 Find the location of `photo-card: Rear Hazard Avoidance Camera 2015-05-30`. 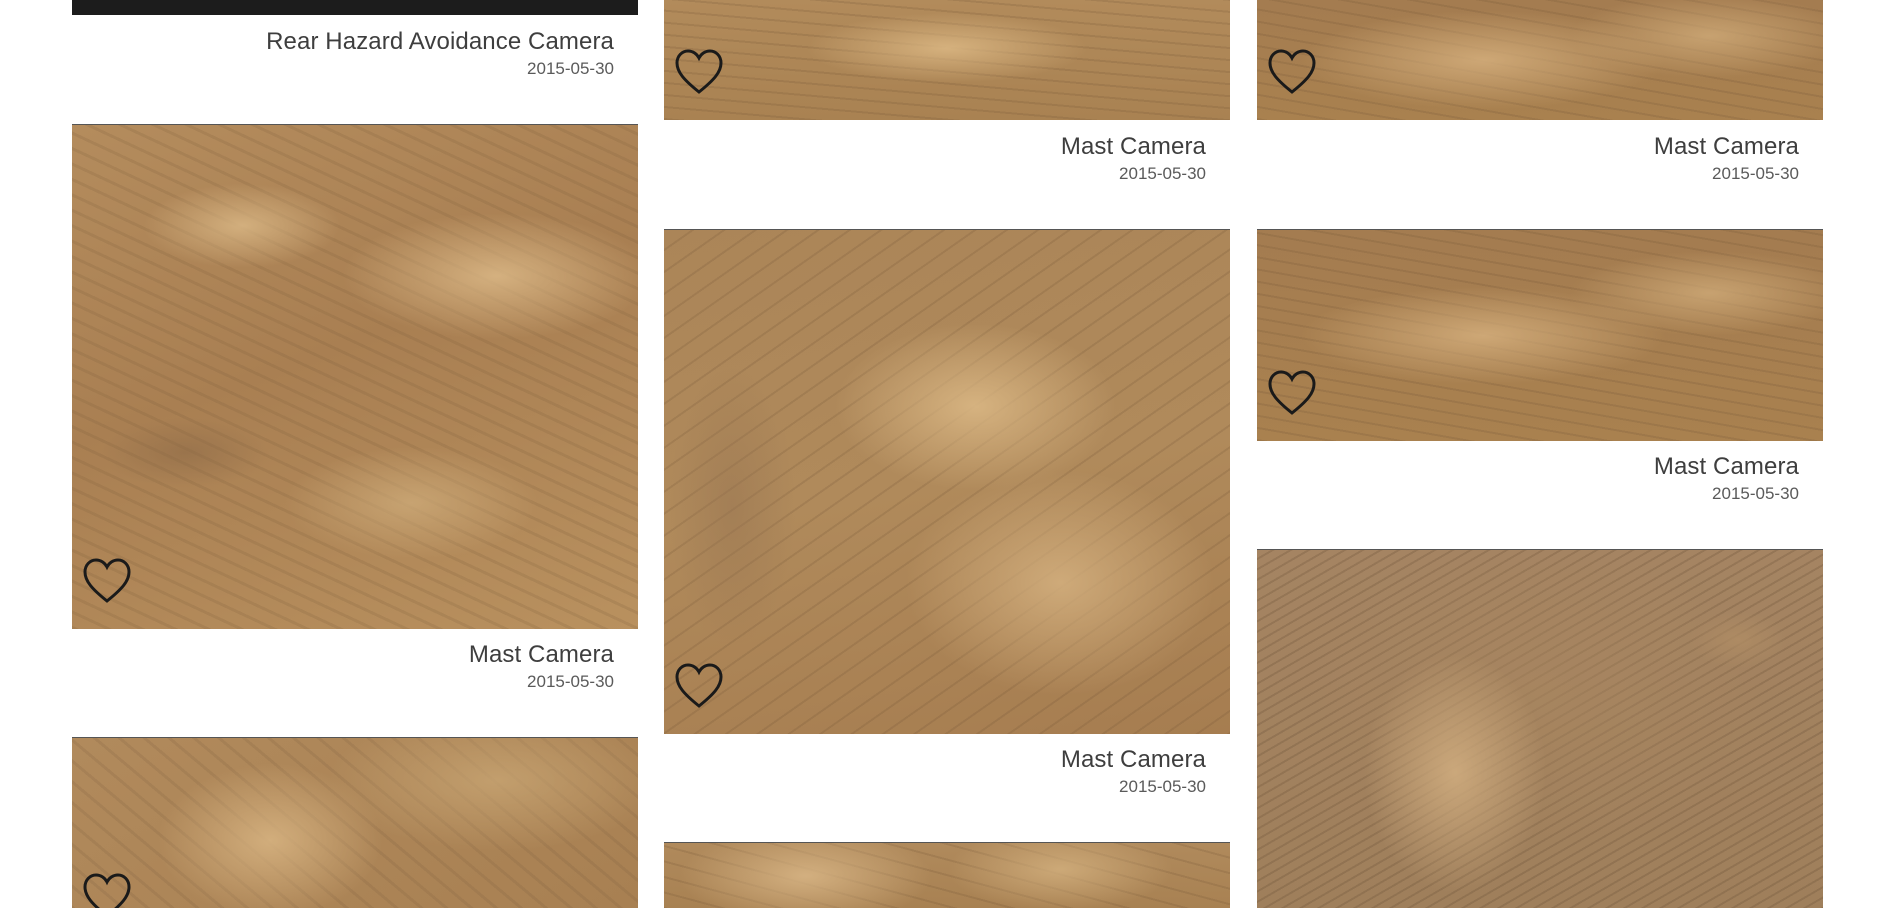

photo-card: Rear Hazard Avoidance Camera 2015-05-30 is located at coordinates (355, 55).